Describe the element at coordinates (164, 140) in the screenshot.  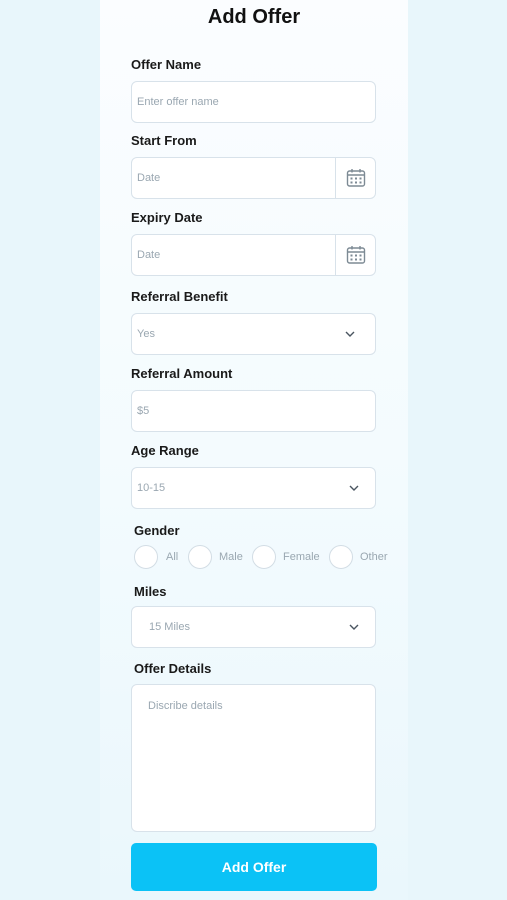
I see `start-from-label: Start From` at that location.